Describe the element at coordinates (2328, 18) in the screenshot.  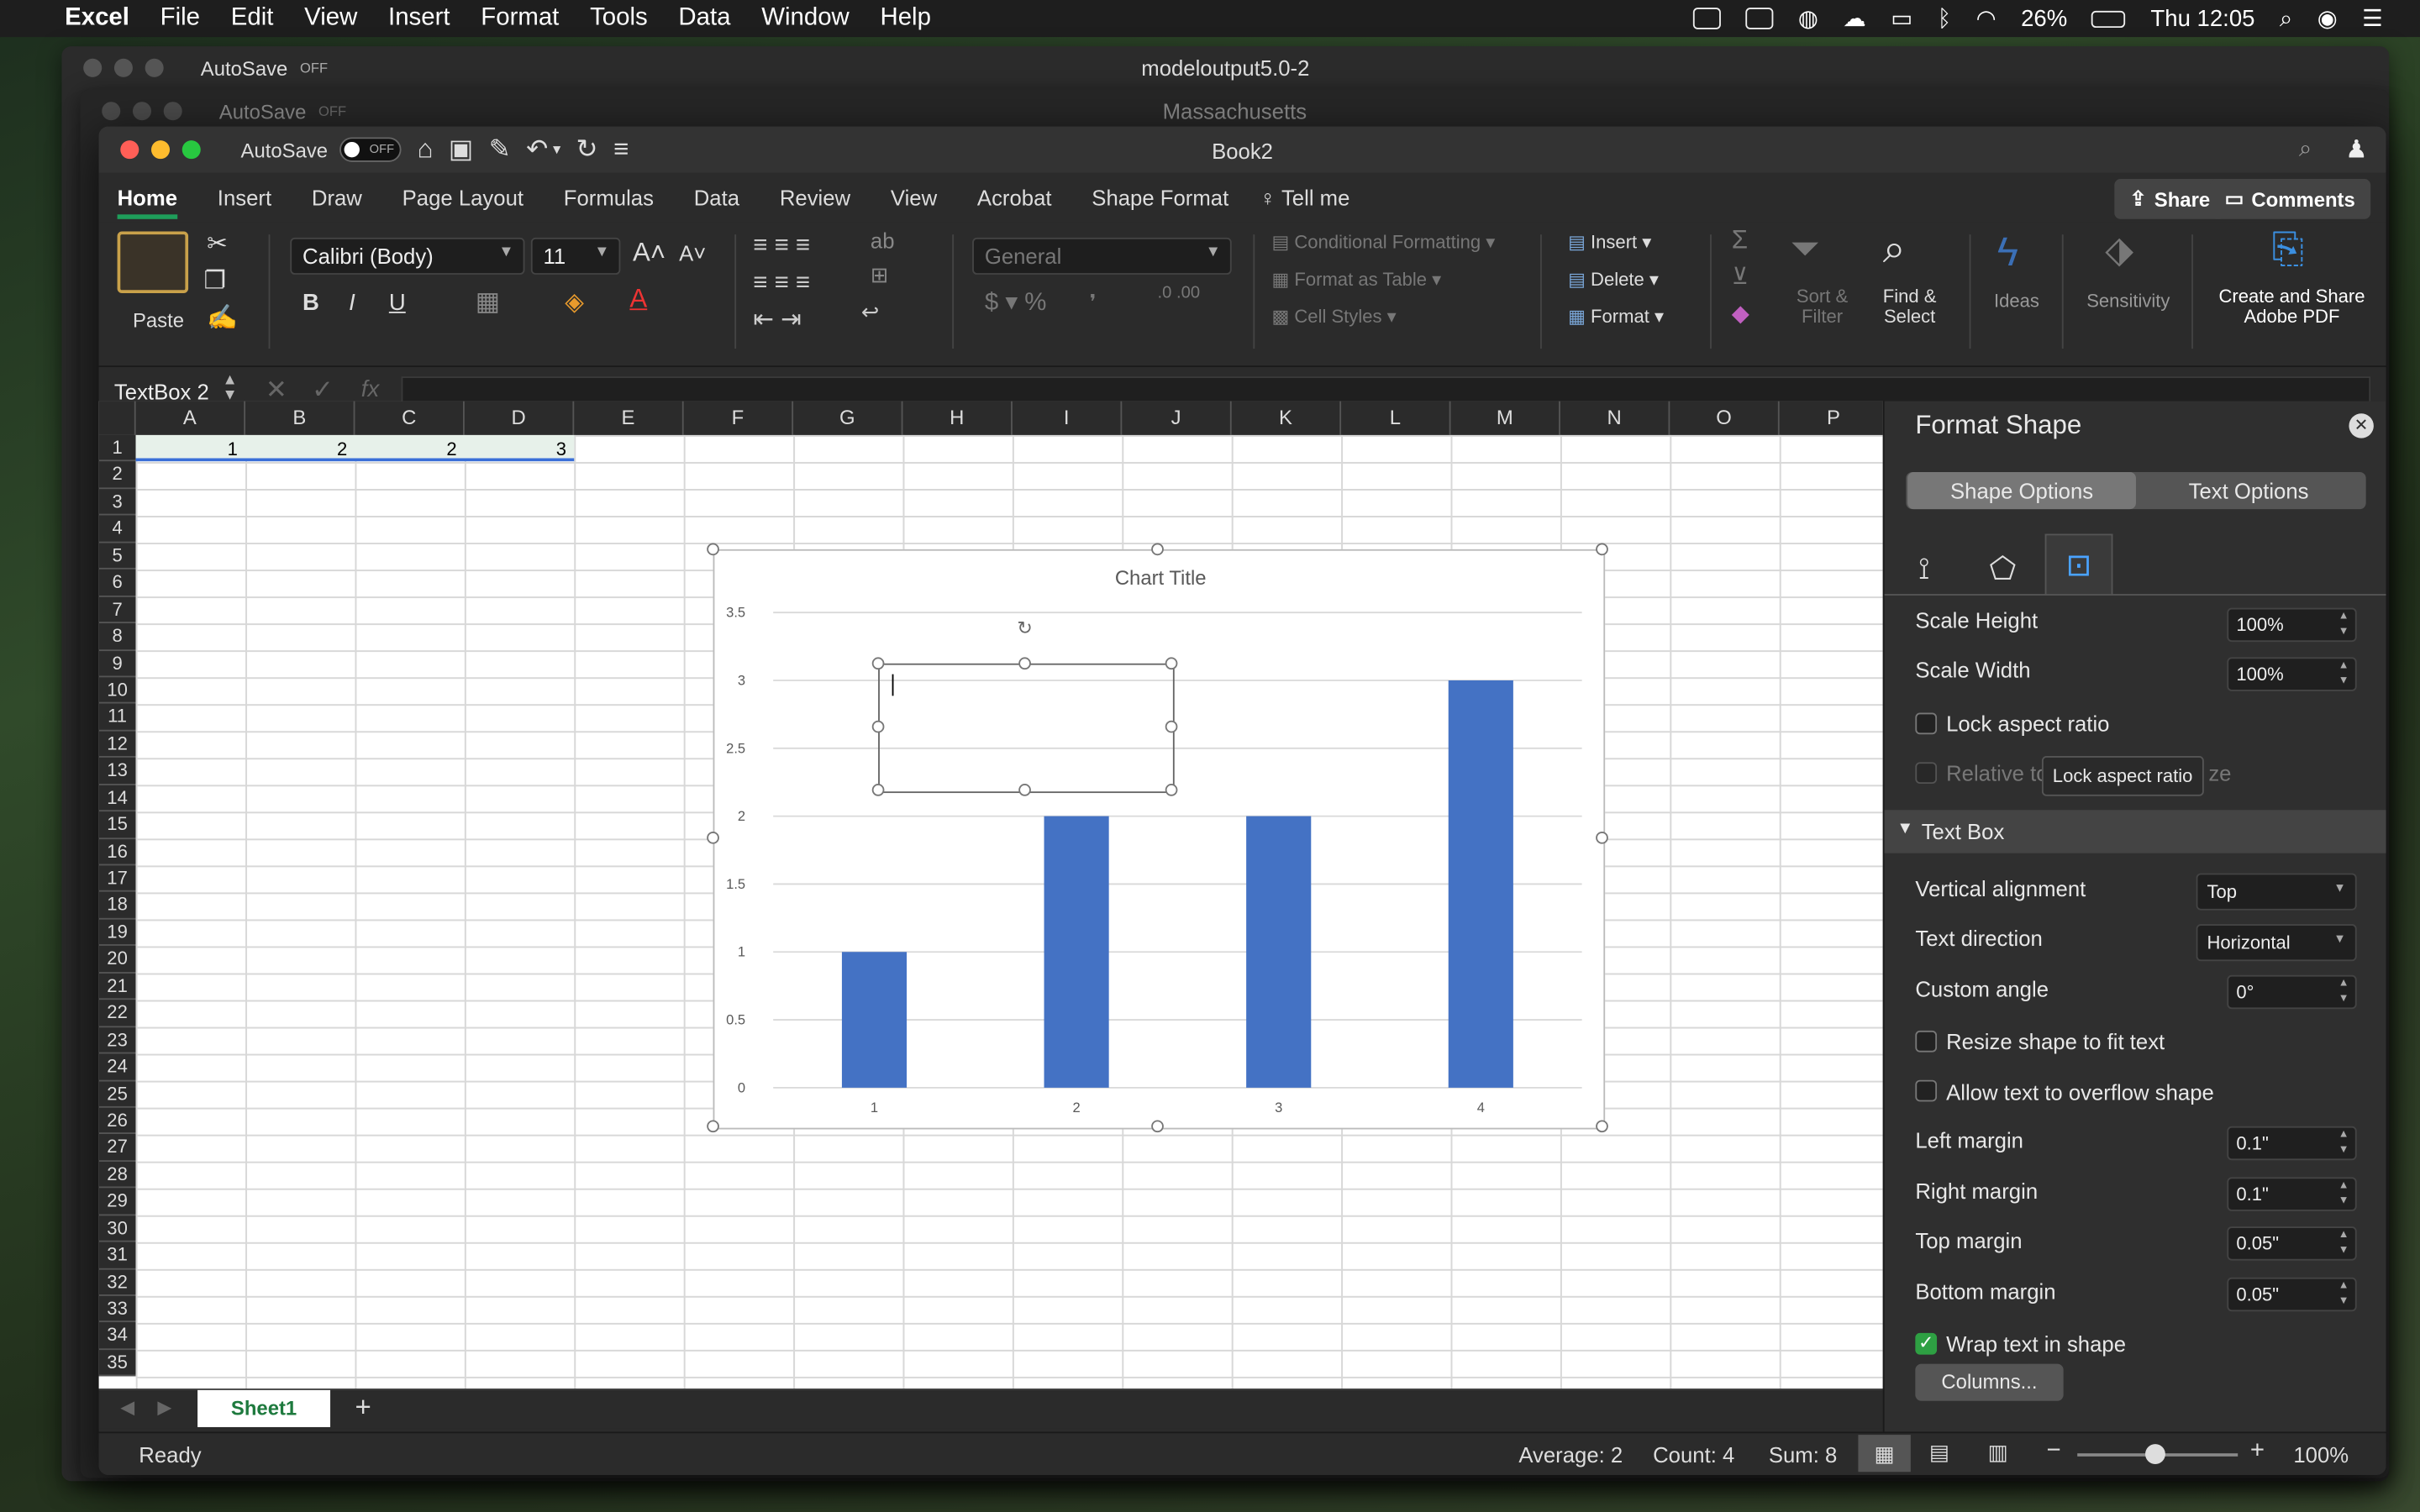
I see `siri-icon: ◉` at that location.